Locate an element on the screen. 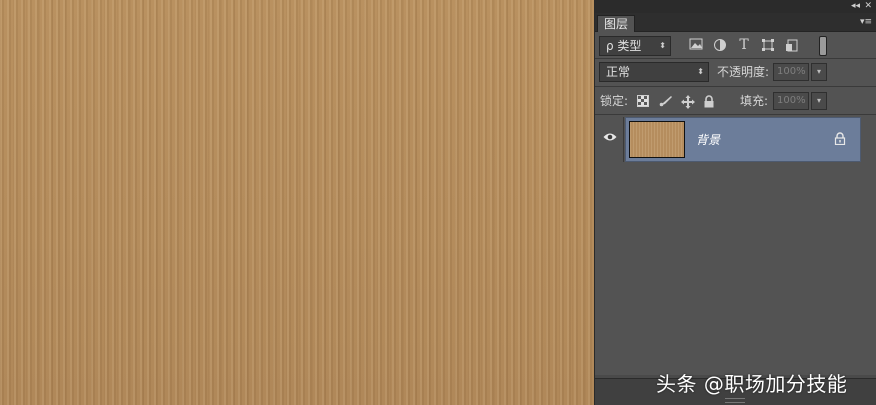 The width and height of the screenshot is (876, 405). filter-kind-select: ρ 类型 ⬍ is located at coordinates (635, 46).